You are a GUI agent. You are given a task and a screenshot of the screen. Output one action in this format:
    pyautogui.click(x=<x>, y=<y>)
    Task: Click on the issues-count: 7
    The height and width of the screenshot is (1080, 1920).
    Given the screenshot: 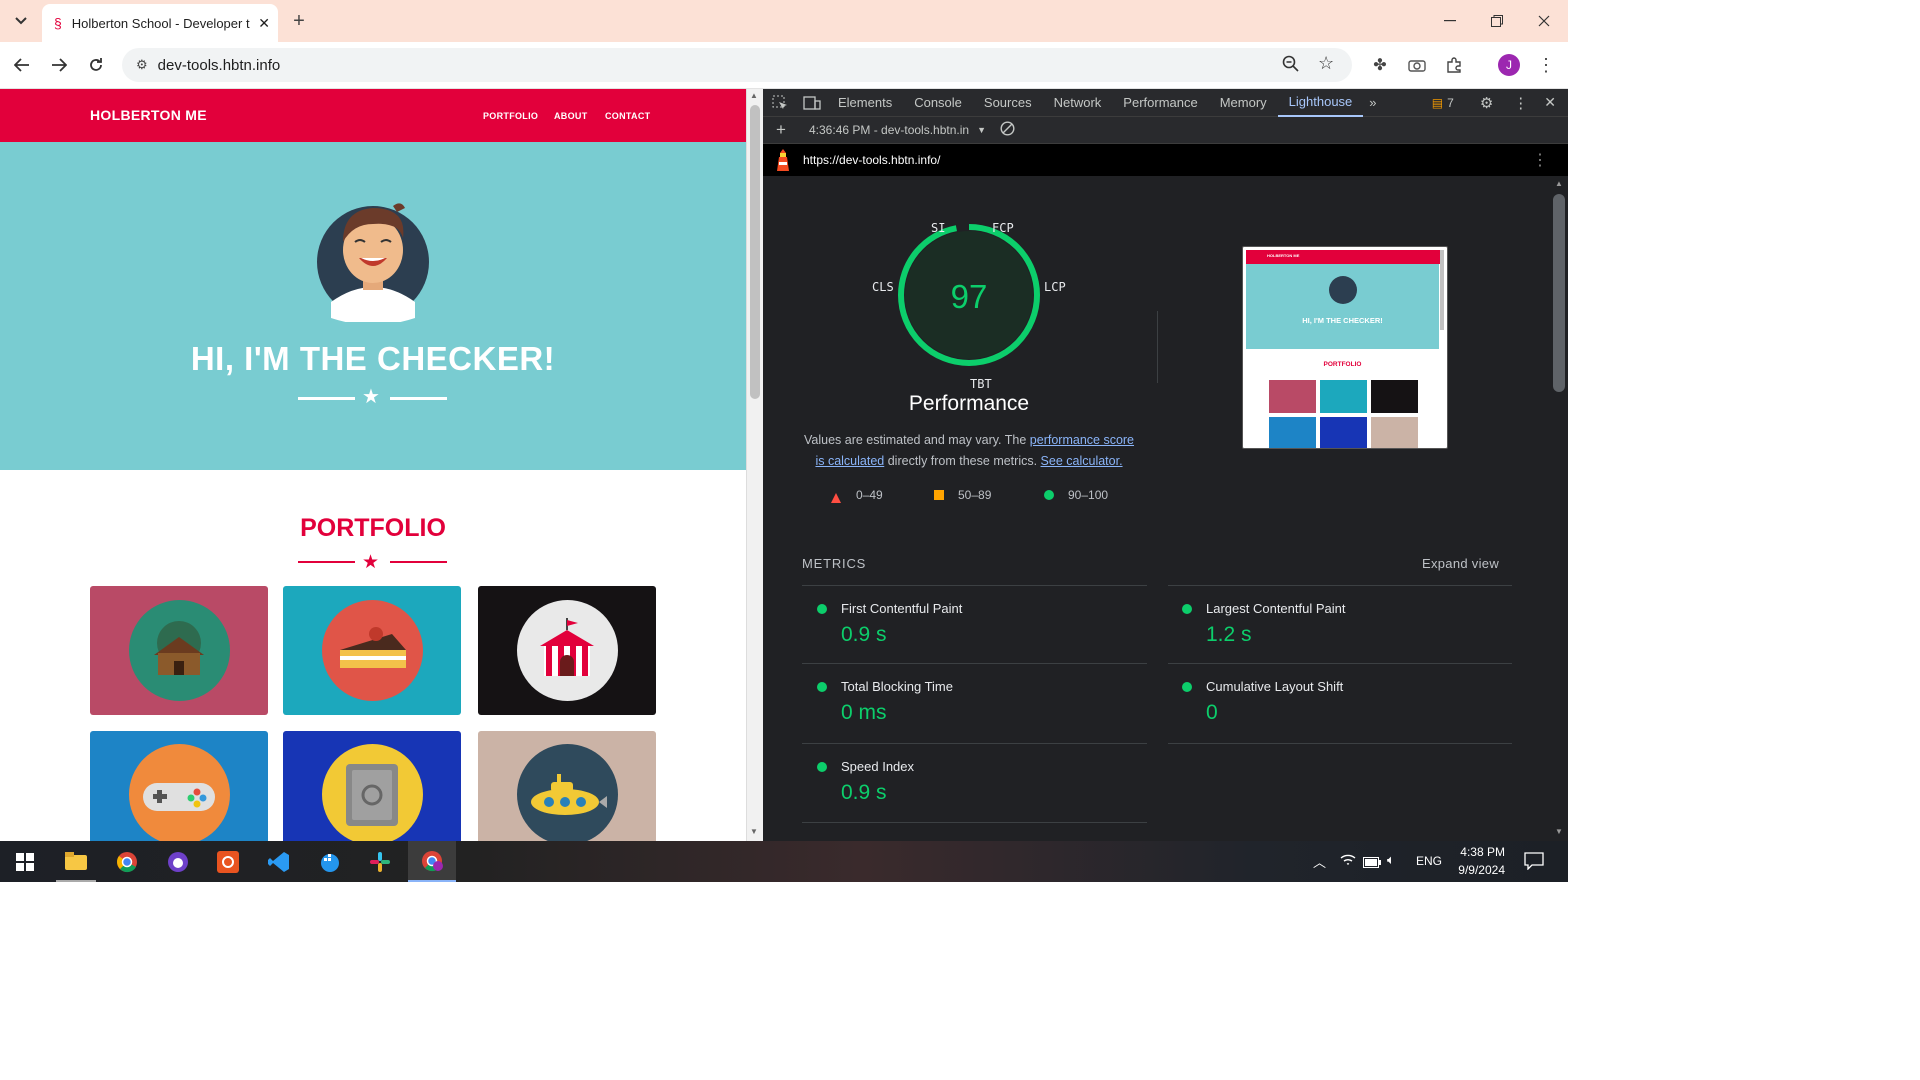 What is the action you would take?
    pyautogui.click(x=1450, y=102)
    